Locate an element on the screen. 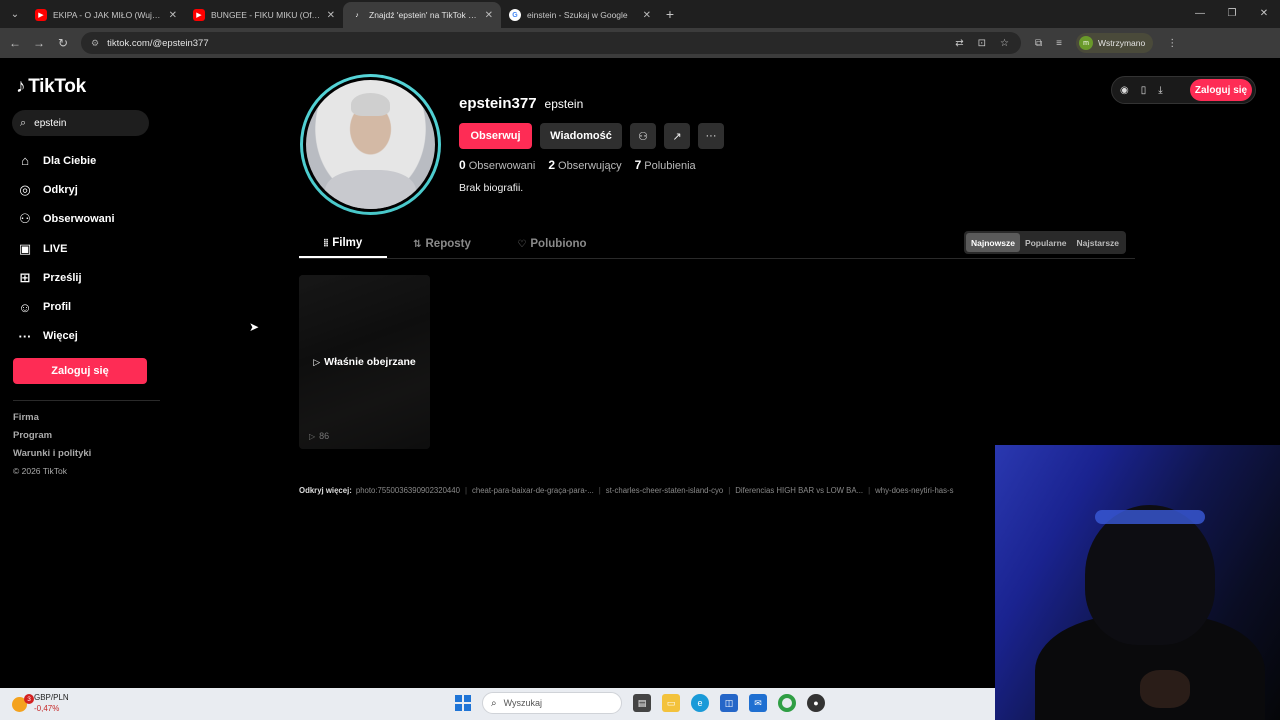  header-login-button: Zaloguj się is located at coordinates (1221, 90).